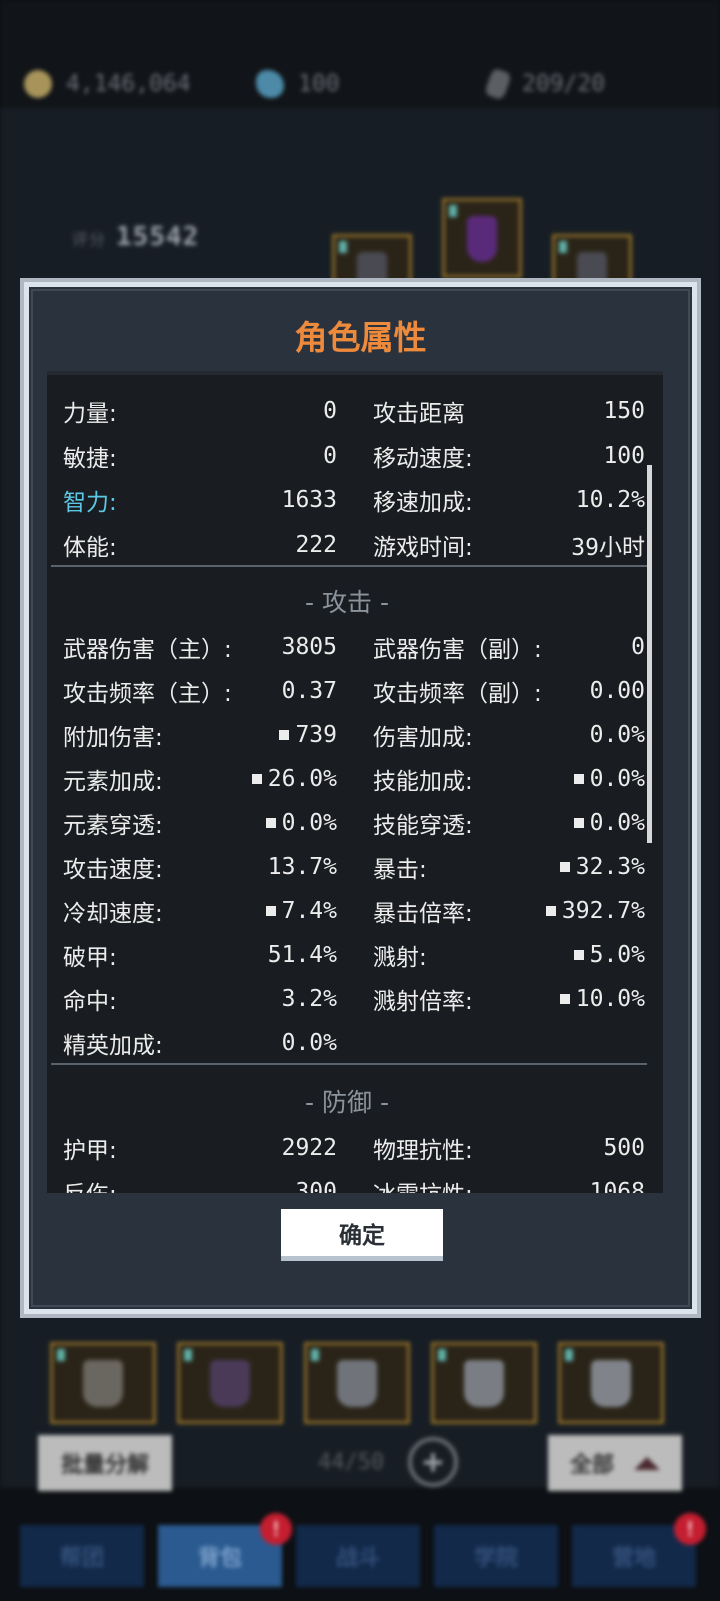 This screenshot has width=720, height=1601. Describe the element at coordinates (615, 1463) in the screenshot. I see `filter-all-button: 全部` at that location.